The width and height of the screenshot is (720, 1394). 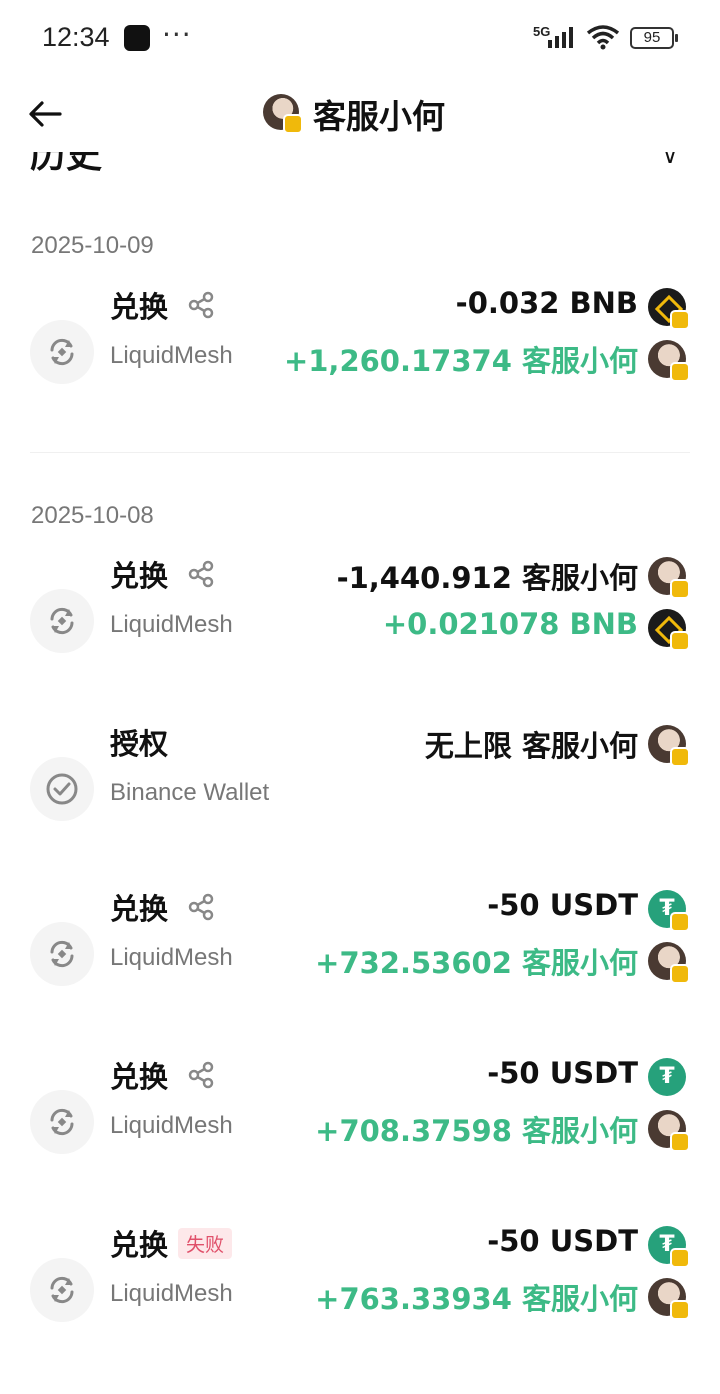 I want to click on chain-badge-icon, so click(x=293, y=124).